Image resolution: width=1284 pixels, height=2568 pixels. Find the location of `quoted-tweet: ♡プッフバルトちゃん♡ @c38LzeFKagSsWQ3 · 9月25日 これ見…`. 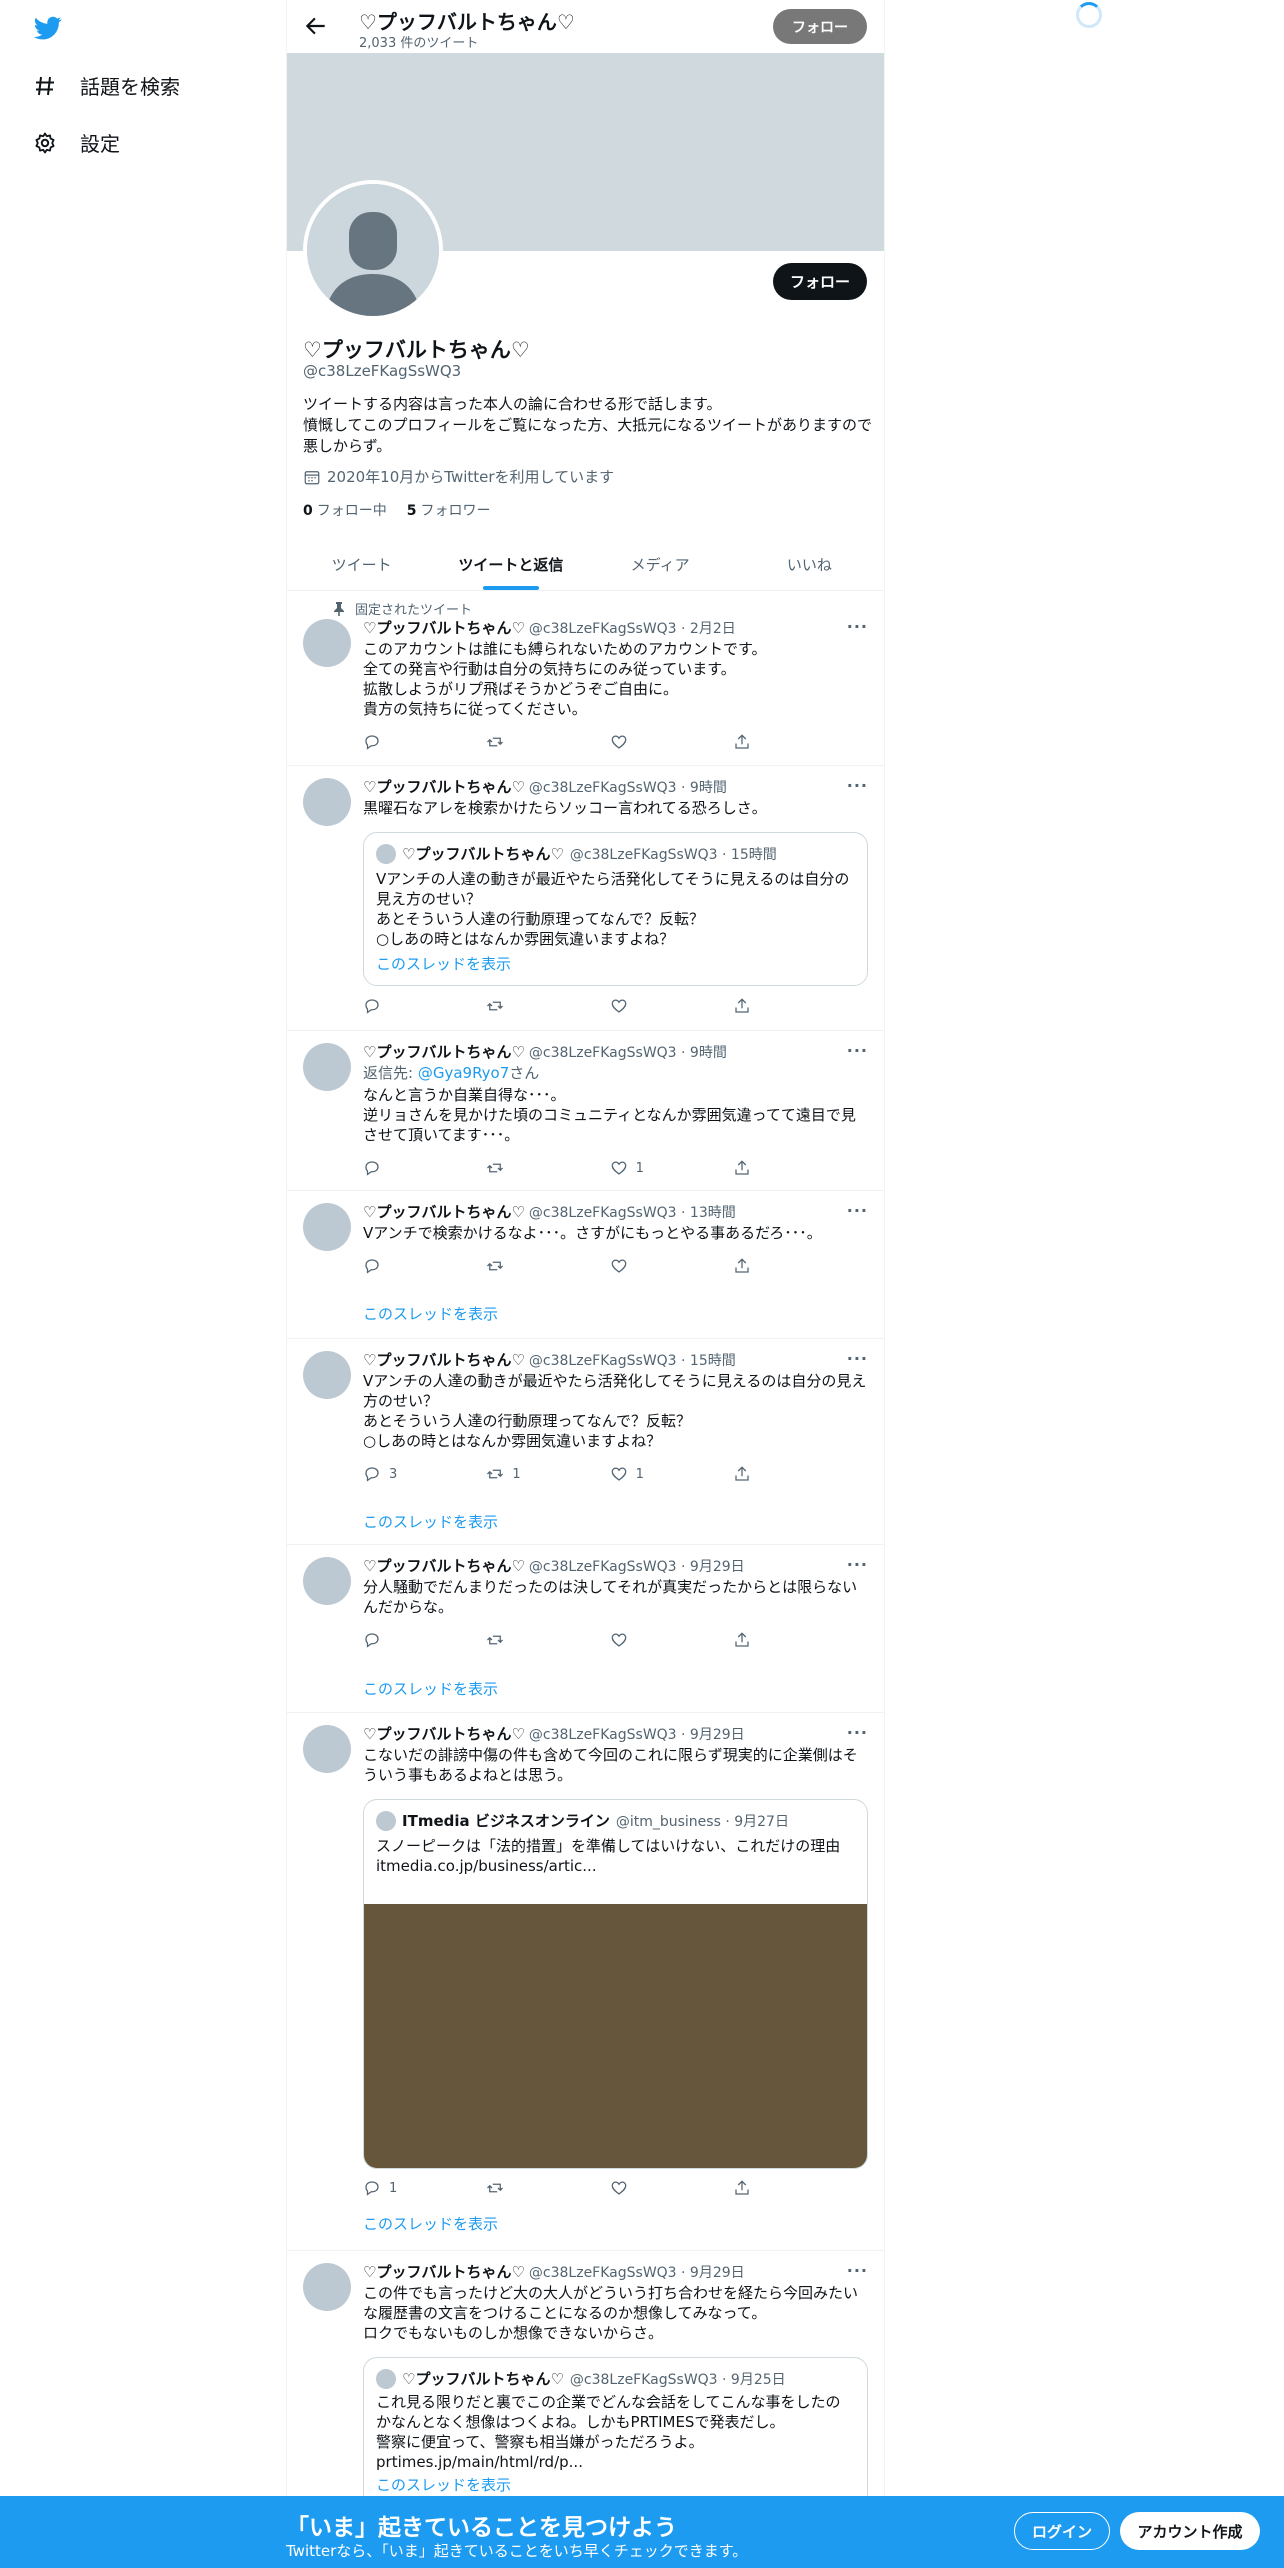

quoted-tweet: ♡プッフバルトちゃん♡ @c38LzeFKagSsWQ3 · 9月25日 これ見… is located at coordinates (615, 2437).